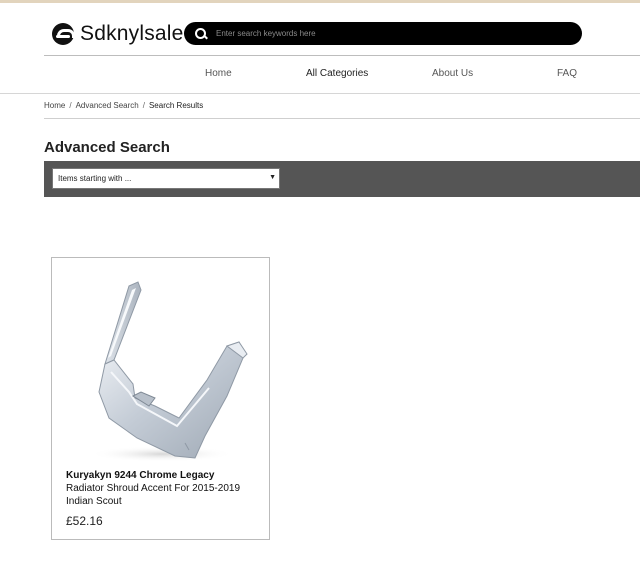  What do you see at coordinates (132, 33) in the screenshot?
I see `brand-name: Sdknylsale` at bounding box center [132, 33].